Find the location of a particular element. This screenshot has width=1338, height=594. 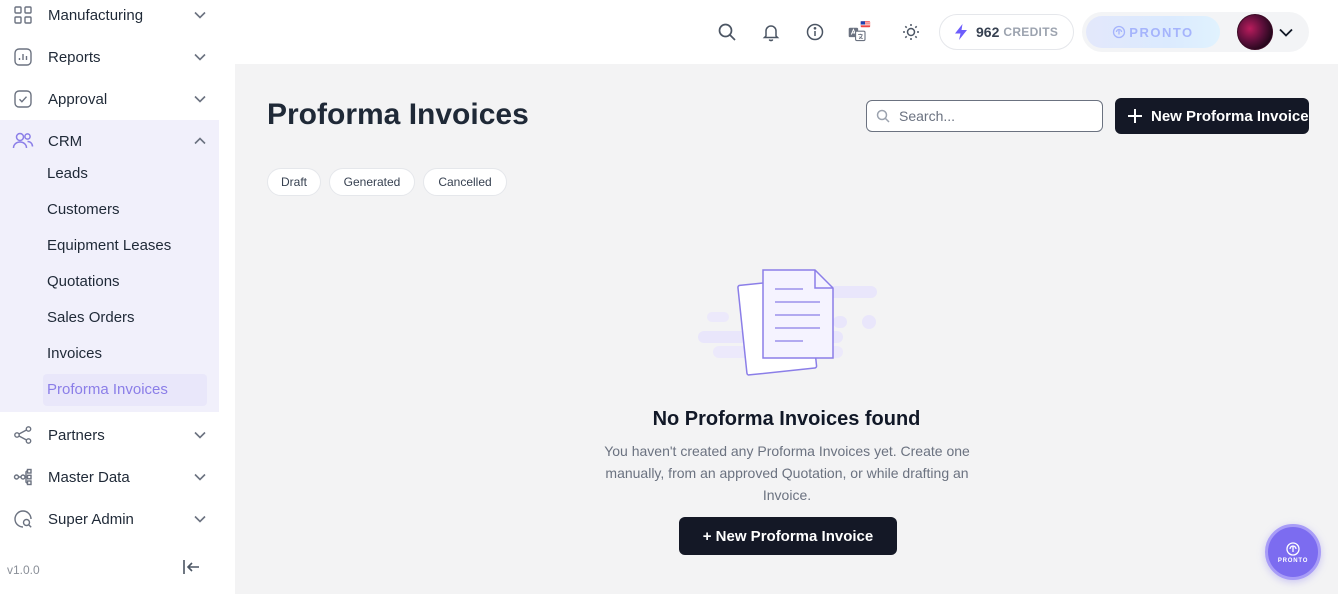

filter-chip-cancelled: Cancelled is located at coordinates (465, 182).